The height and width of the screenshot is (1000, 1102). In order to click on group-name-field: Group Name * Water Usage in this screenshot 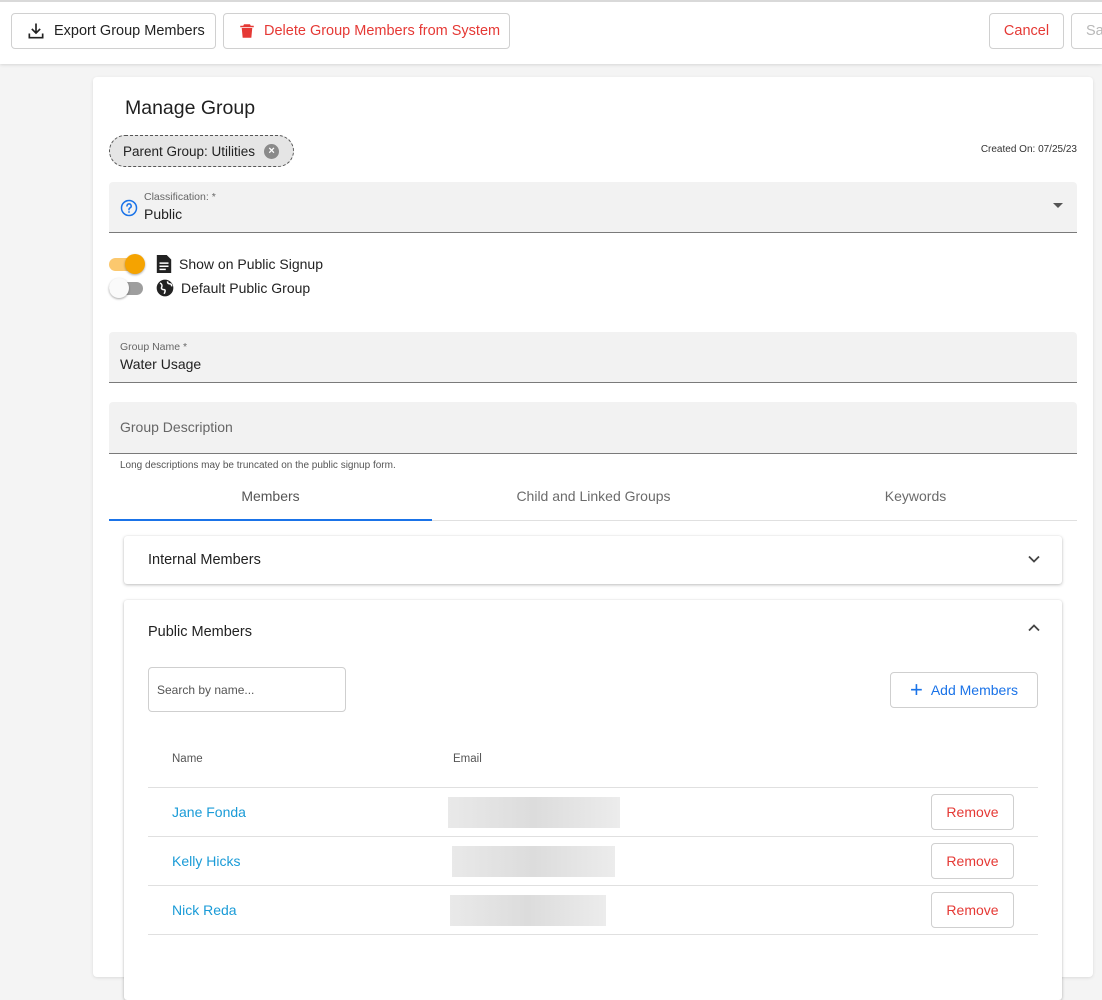, I will do `click(593, 357)`.